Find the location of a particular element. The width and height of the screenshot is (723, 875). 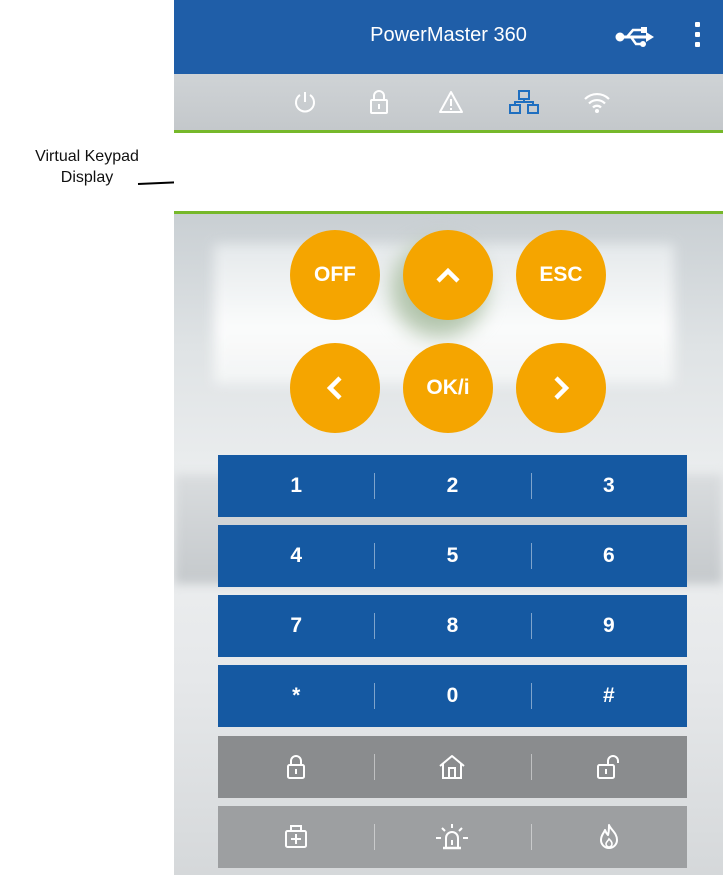

warning-icon is located at coordinates (451, 102).